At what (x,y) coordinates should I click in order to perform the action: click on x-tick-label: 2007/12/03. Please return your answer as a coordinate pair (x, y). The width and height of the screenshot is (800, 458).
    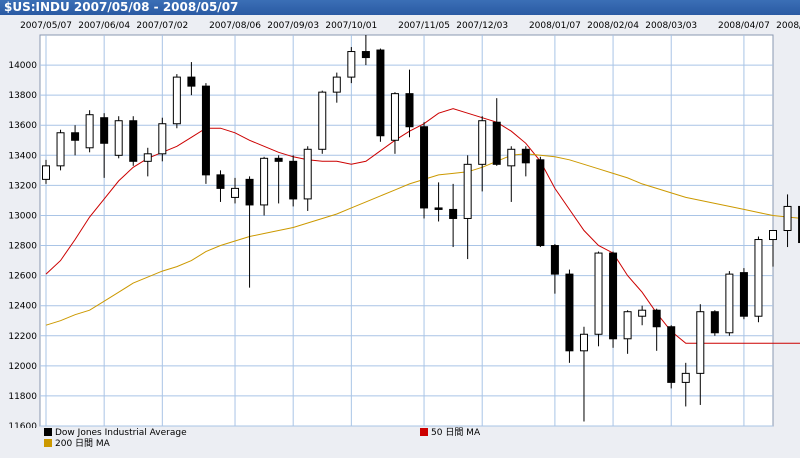
    Looking at the image, I should click on (482, 26).